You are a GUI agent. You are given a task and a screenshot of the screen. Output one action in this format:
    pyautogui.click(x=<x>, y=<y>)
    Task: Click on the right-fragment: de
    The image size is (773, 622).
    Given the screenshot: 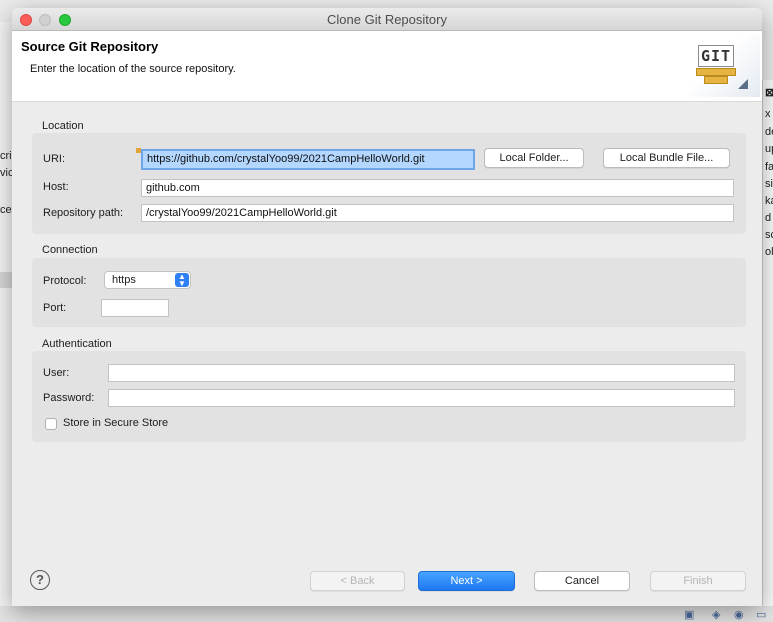 What is the action you would take?
    pyautogui.click(x=769, y=132)
    